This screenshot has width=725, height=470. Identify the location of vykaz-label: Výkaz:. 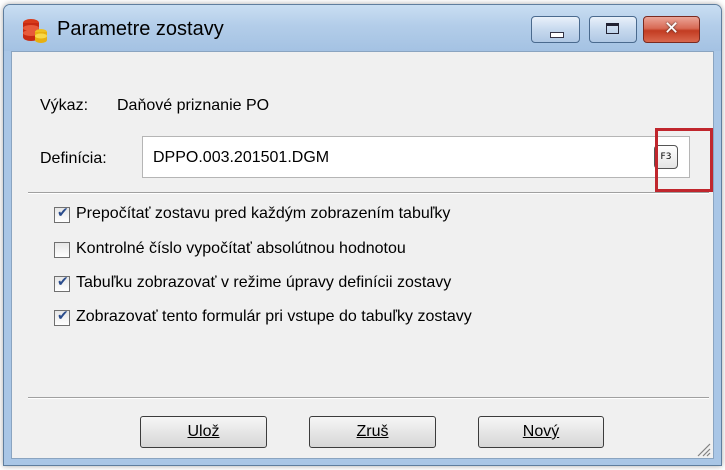
(64, 105).